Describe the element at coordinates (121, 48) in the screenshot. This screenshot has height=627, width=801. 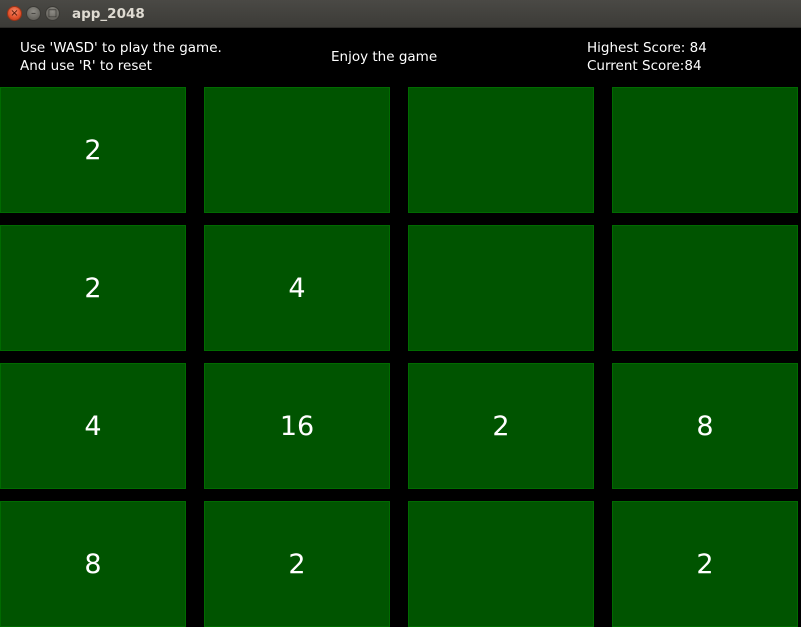
I see `instruction-line-1: Use 'WASD' to play the game.` at that location.